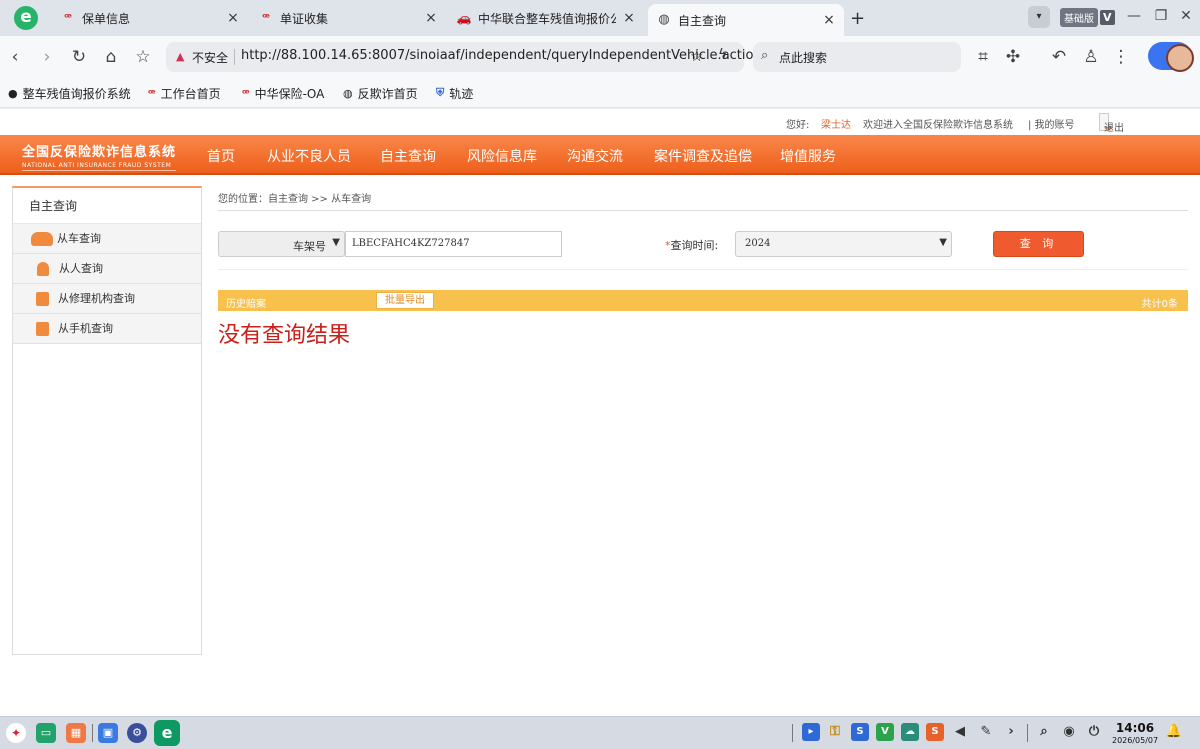  What do you see at coordinates (808, 156) in the screenshot?
I see `nav-value-added: 增值服务` at bounding box center [808, 156].